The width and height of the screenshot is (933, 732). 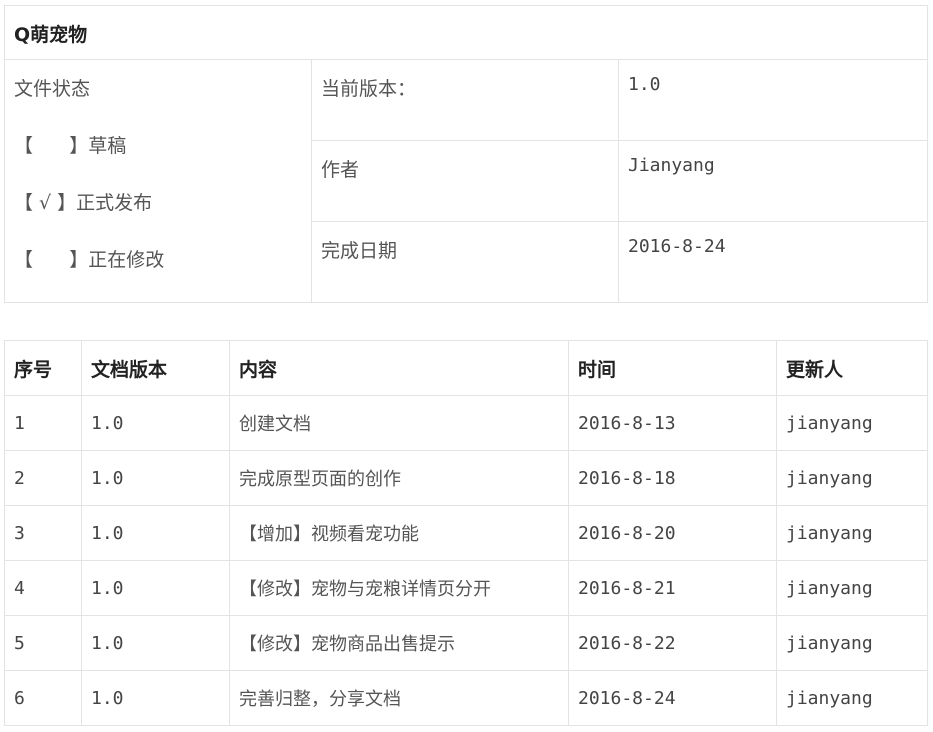 What do you see at coordinates (672, 698) in the screenshot?
I see `row-date: 2016-8-24` at bounding box center [672, 698].